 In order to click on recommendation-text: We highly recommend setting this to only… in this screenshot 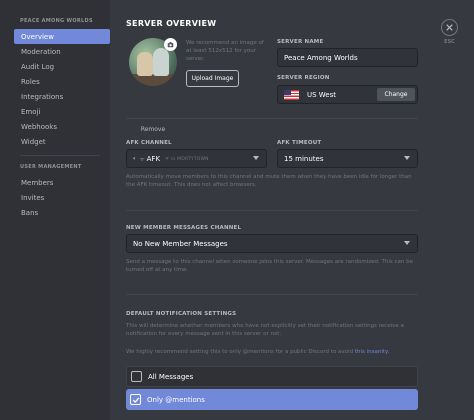, I will do `click(240, 352)`.